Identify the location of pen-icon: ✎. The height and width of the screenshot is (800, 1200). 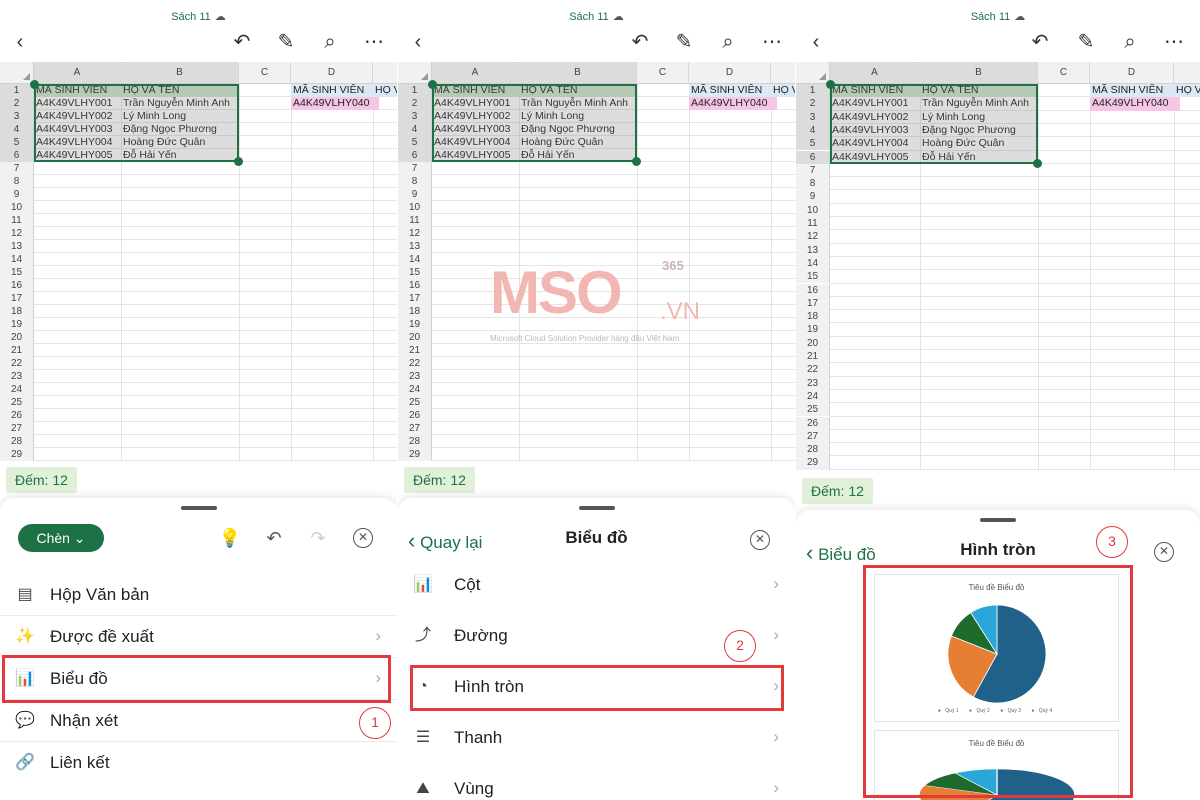
(286, 42).